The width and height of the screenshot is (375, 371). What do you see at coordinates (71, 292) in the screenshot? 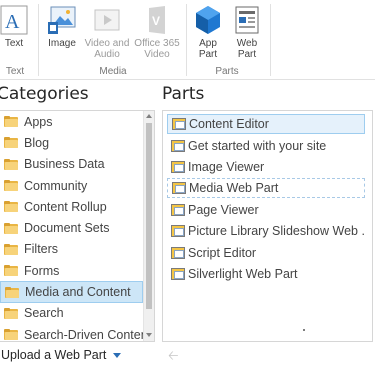
I see `category-item-selected: Media and Content` at bounding box center [71, 292].